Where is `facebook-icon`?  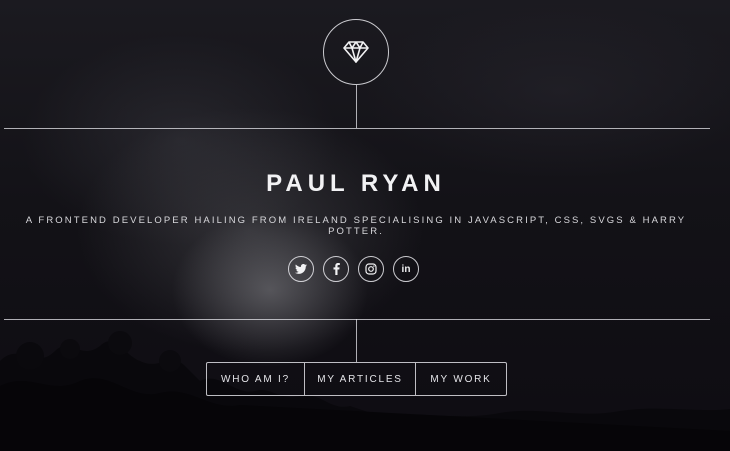 facebook-icon is located at coordinates (336, 269).